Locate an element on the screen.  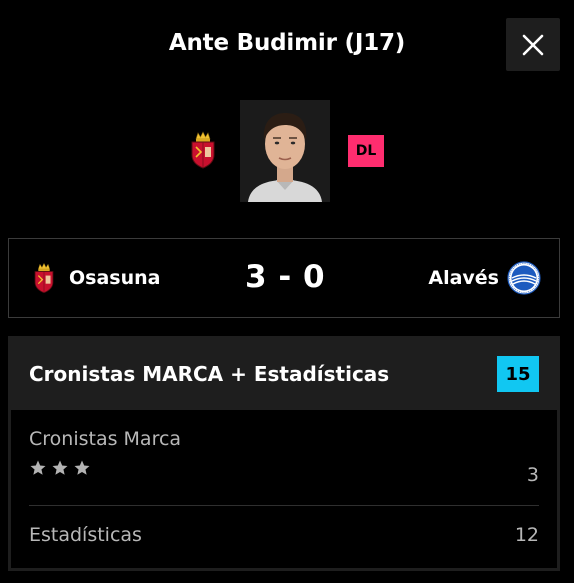
away-team-name: Alavés is located at coordinates (463, 278).